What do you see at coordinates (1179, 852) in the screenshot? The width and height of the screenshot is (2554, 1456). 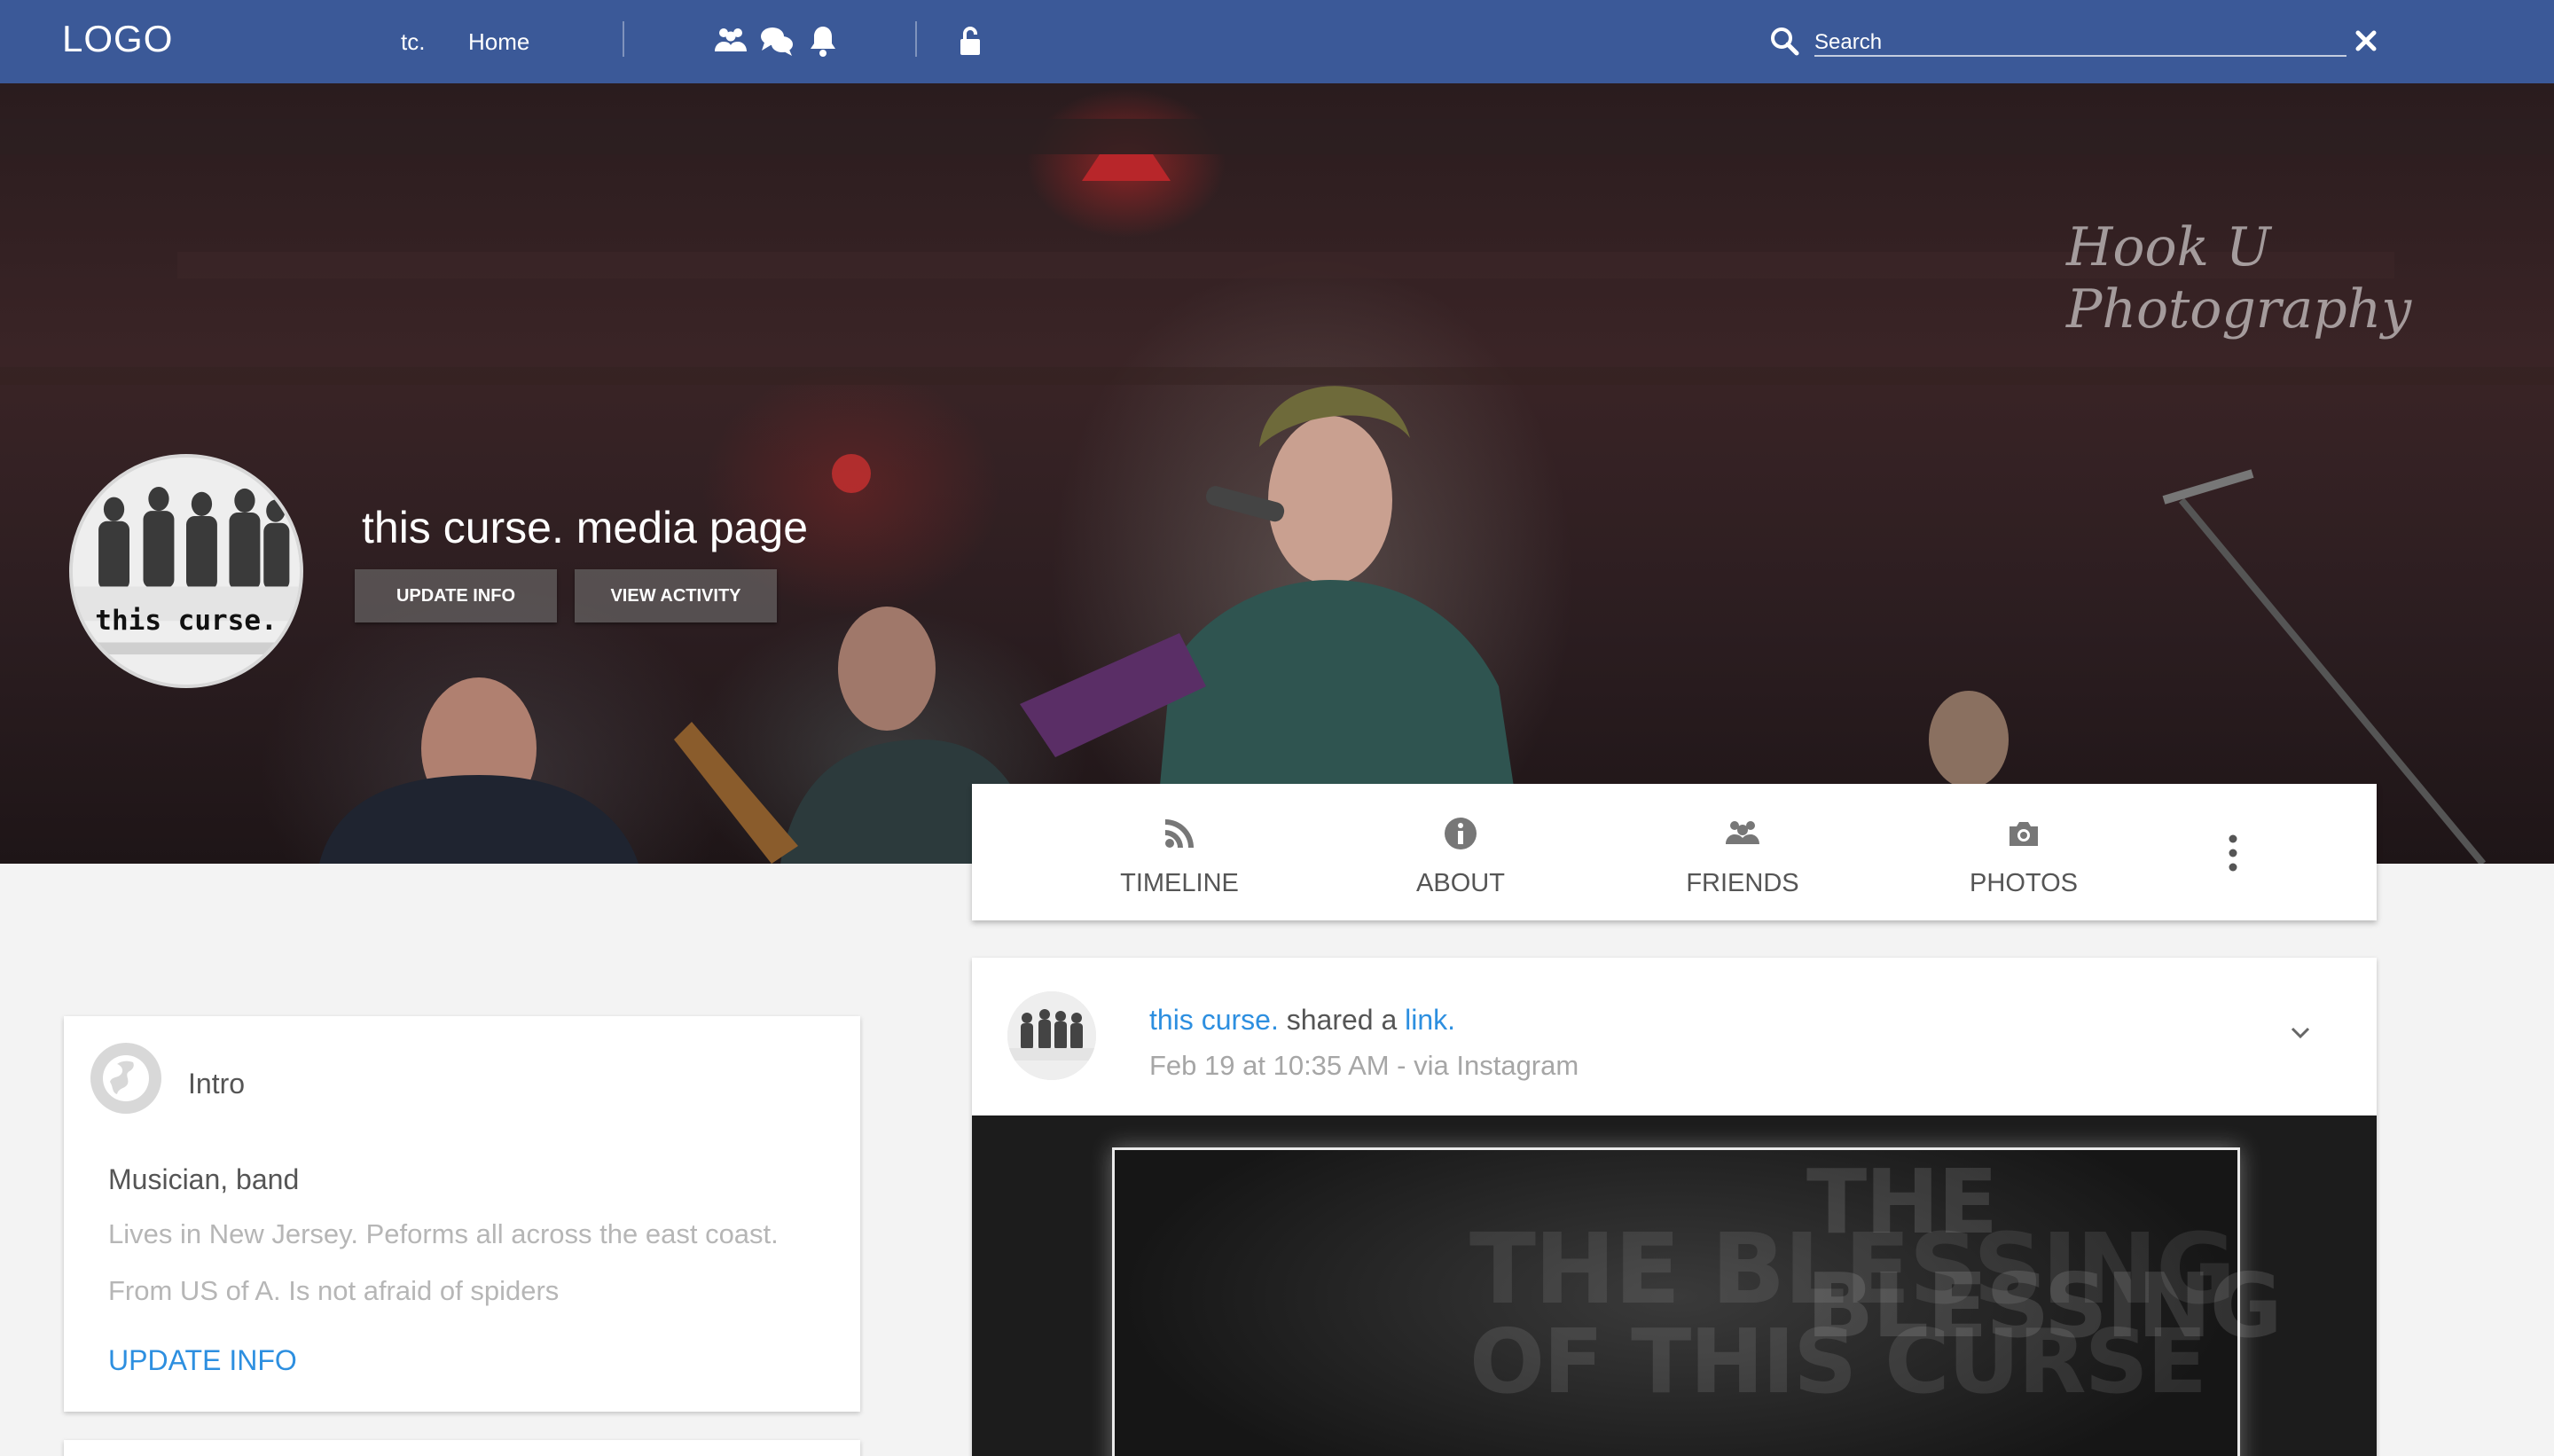 I see `tab-timeline: TIMELINE` at bounding box center [1179, 852].